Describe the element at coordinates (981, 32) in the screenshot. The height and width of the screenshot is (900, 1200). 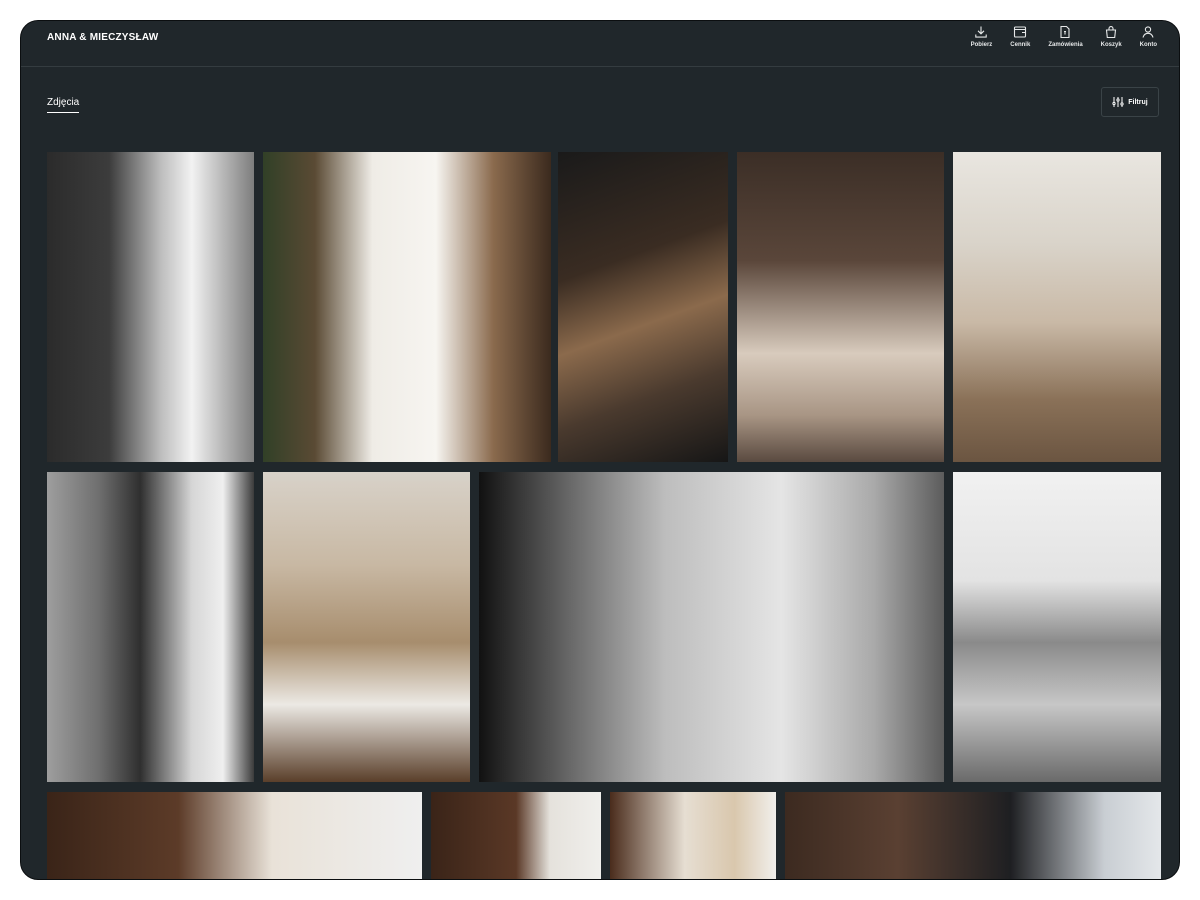
I see `download-icon` at that location.